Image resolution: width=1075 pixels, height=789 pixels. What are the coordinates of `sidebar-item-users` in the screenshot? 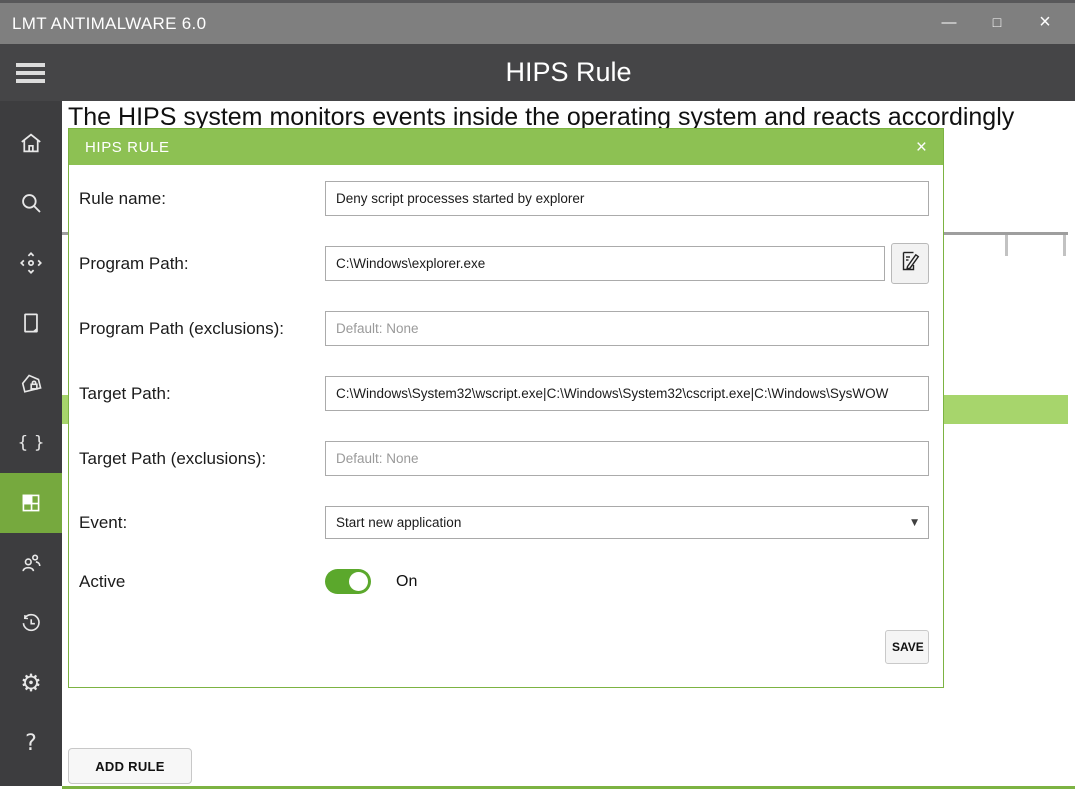 It's located at (31, 563).